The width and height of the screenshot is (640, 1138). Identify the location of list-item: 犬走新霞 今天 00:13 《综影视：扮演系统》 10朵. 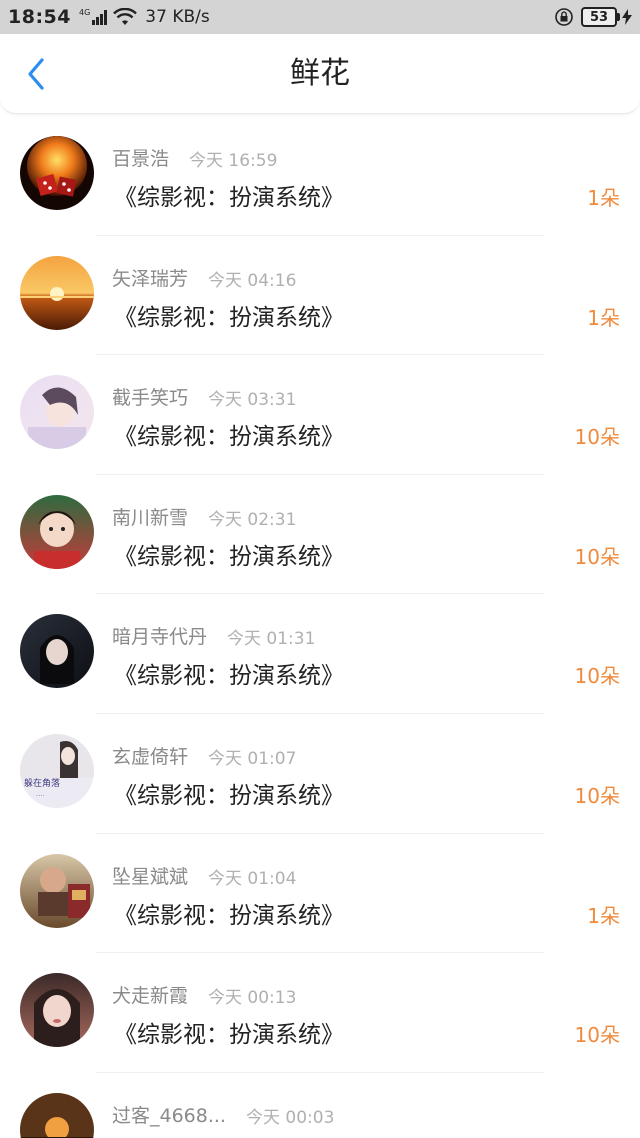
(320, 1013).